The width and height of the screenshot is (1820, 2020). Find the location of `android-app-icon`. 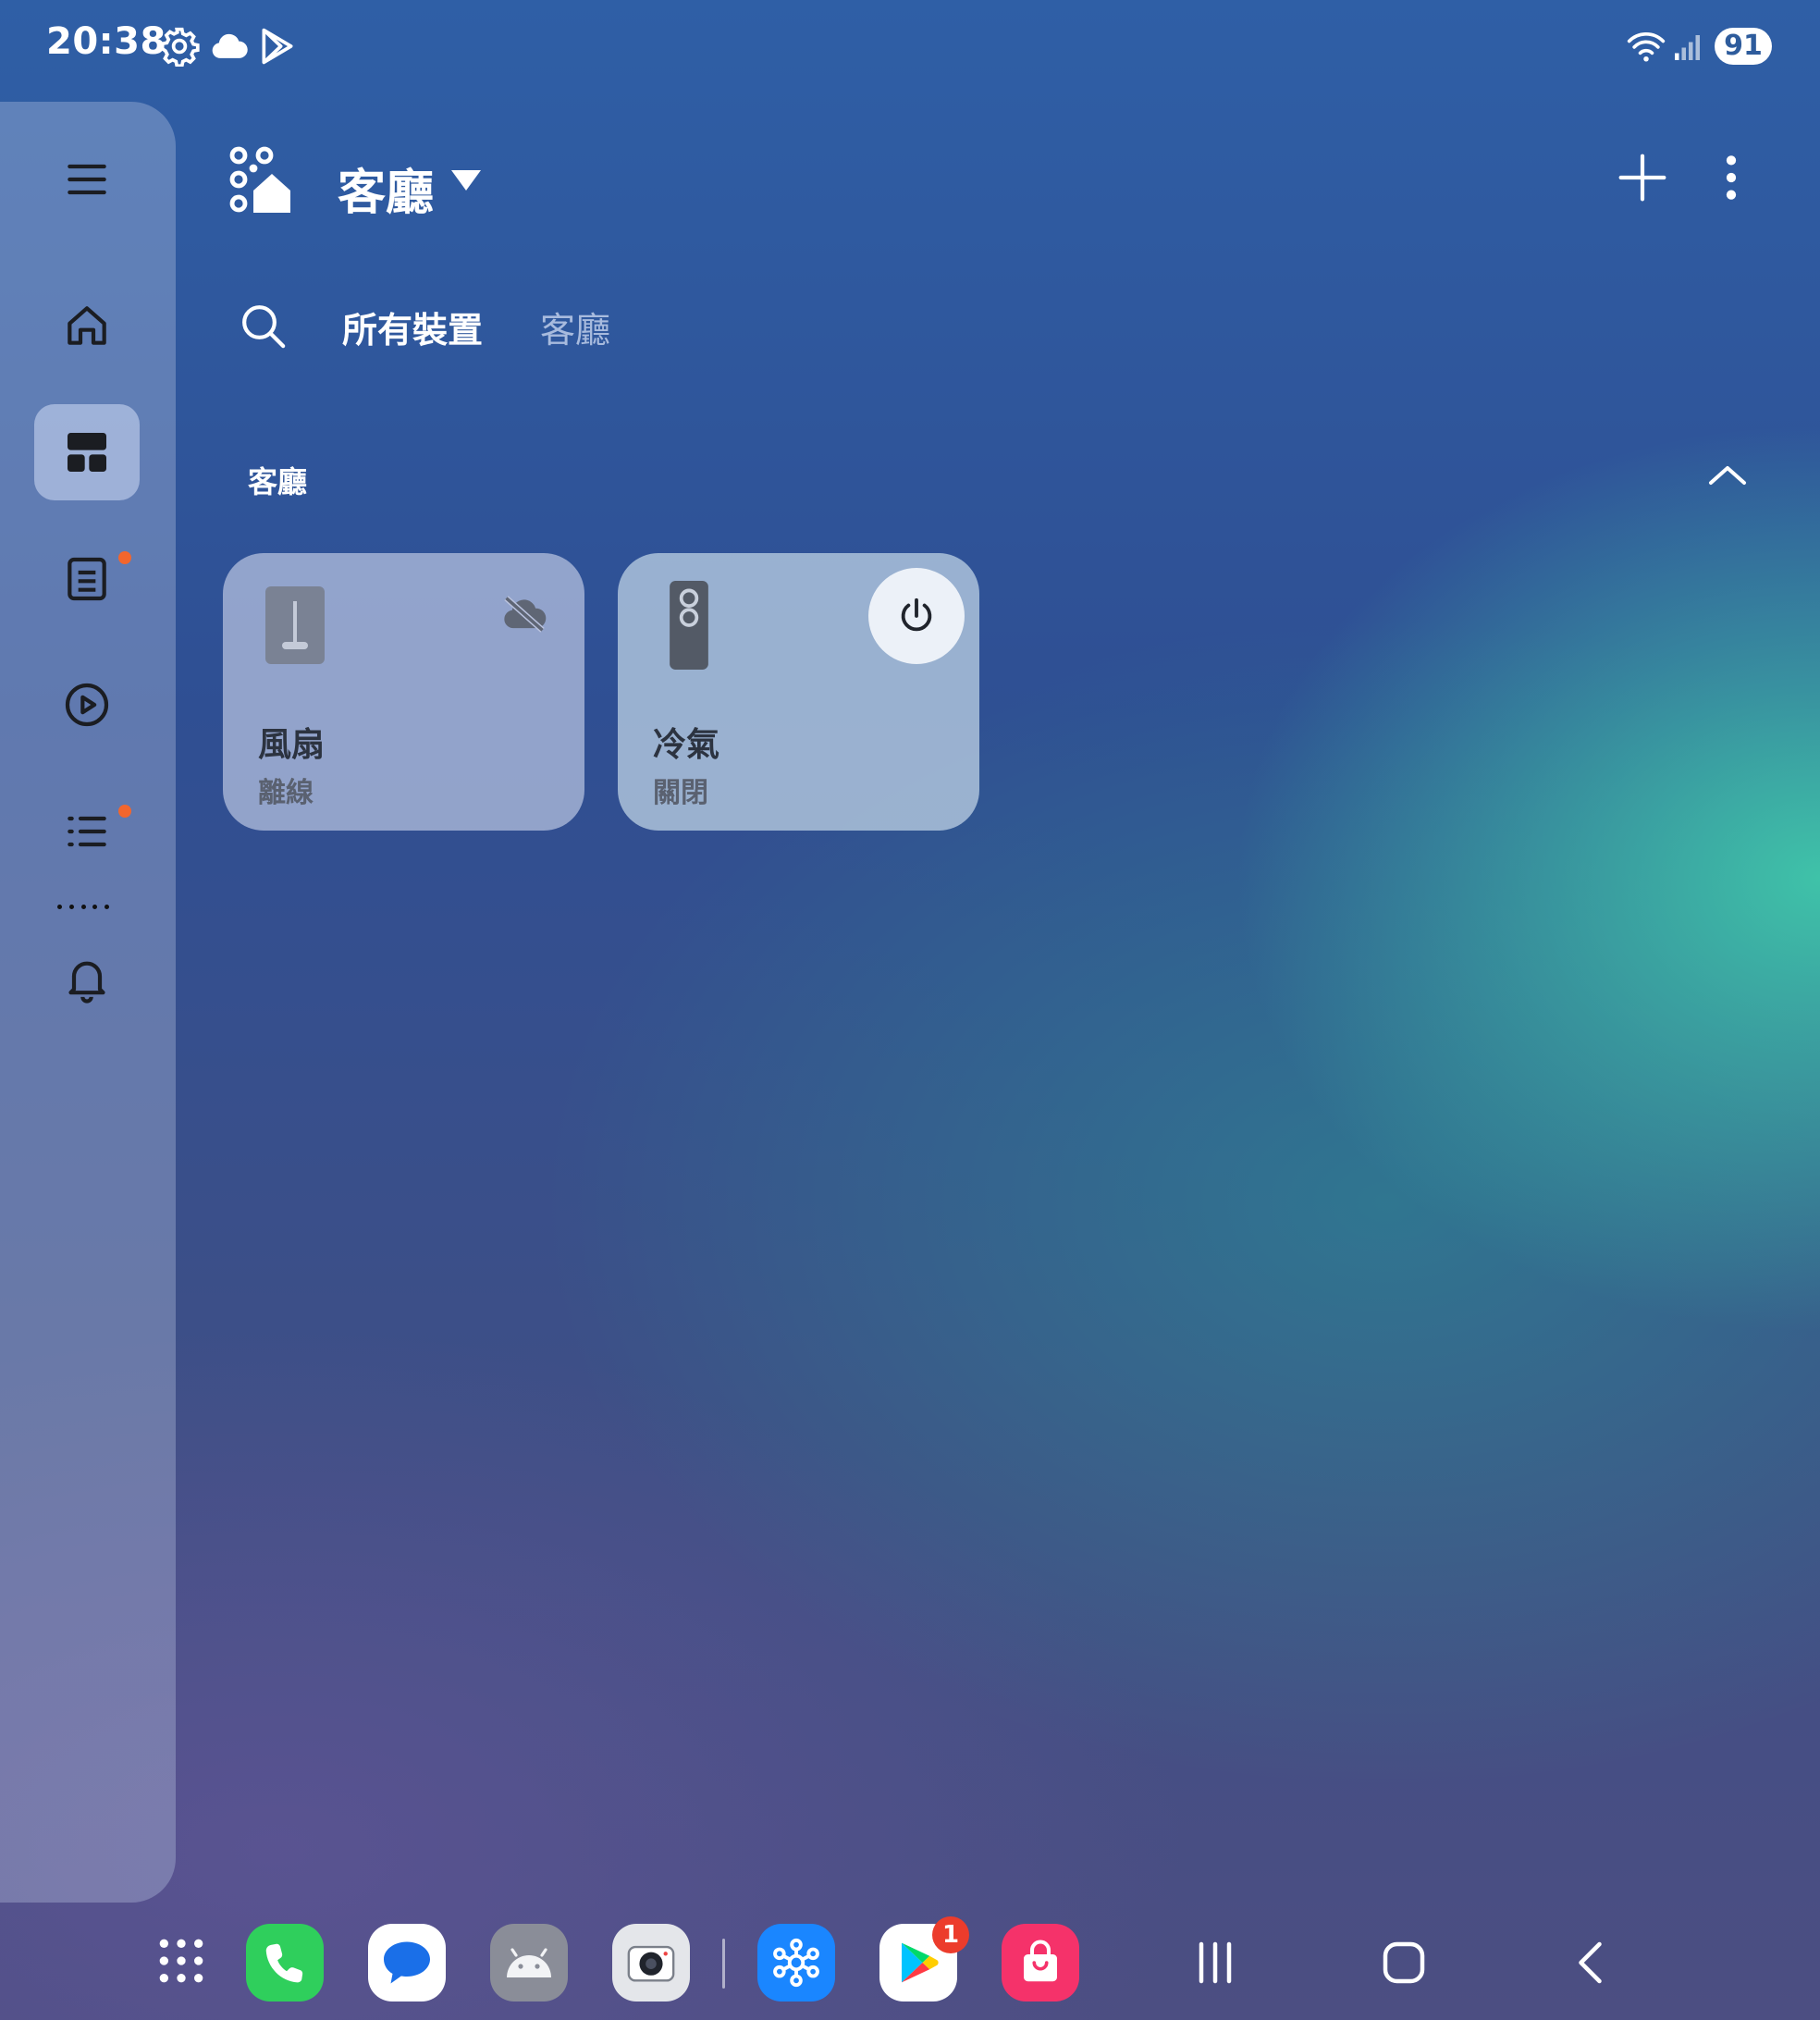

android-app-icon is located at coordinates (529, 1963).